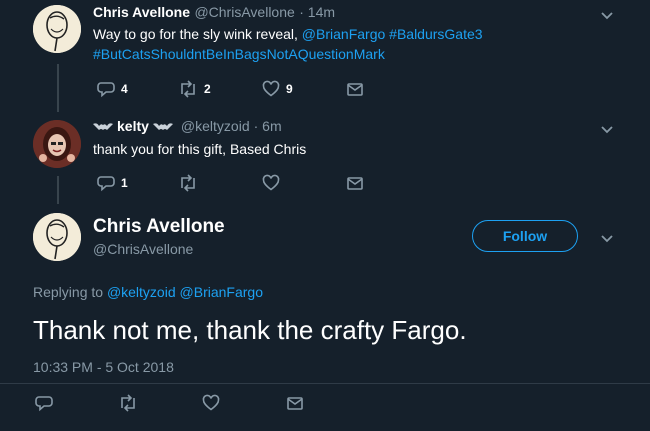 The image size is (650, 431). I want to click on author-handle: @ChrisAvellone, so click(244, 12).